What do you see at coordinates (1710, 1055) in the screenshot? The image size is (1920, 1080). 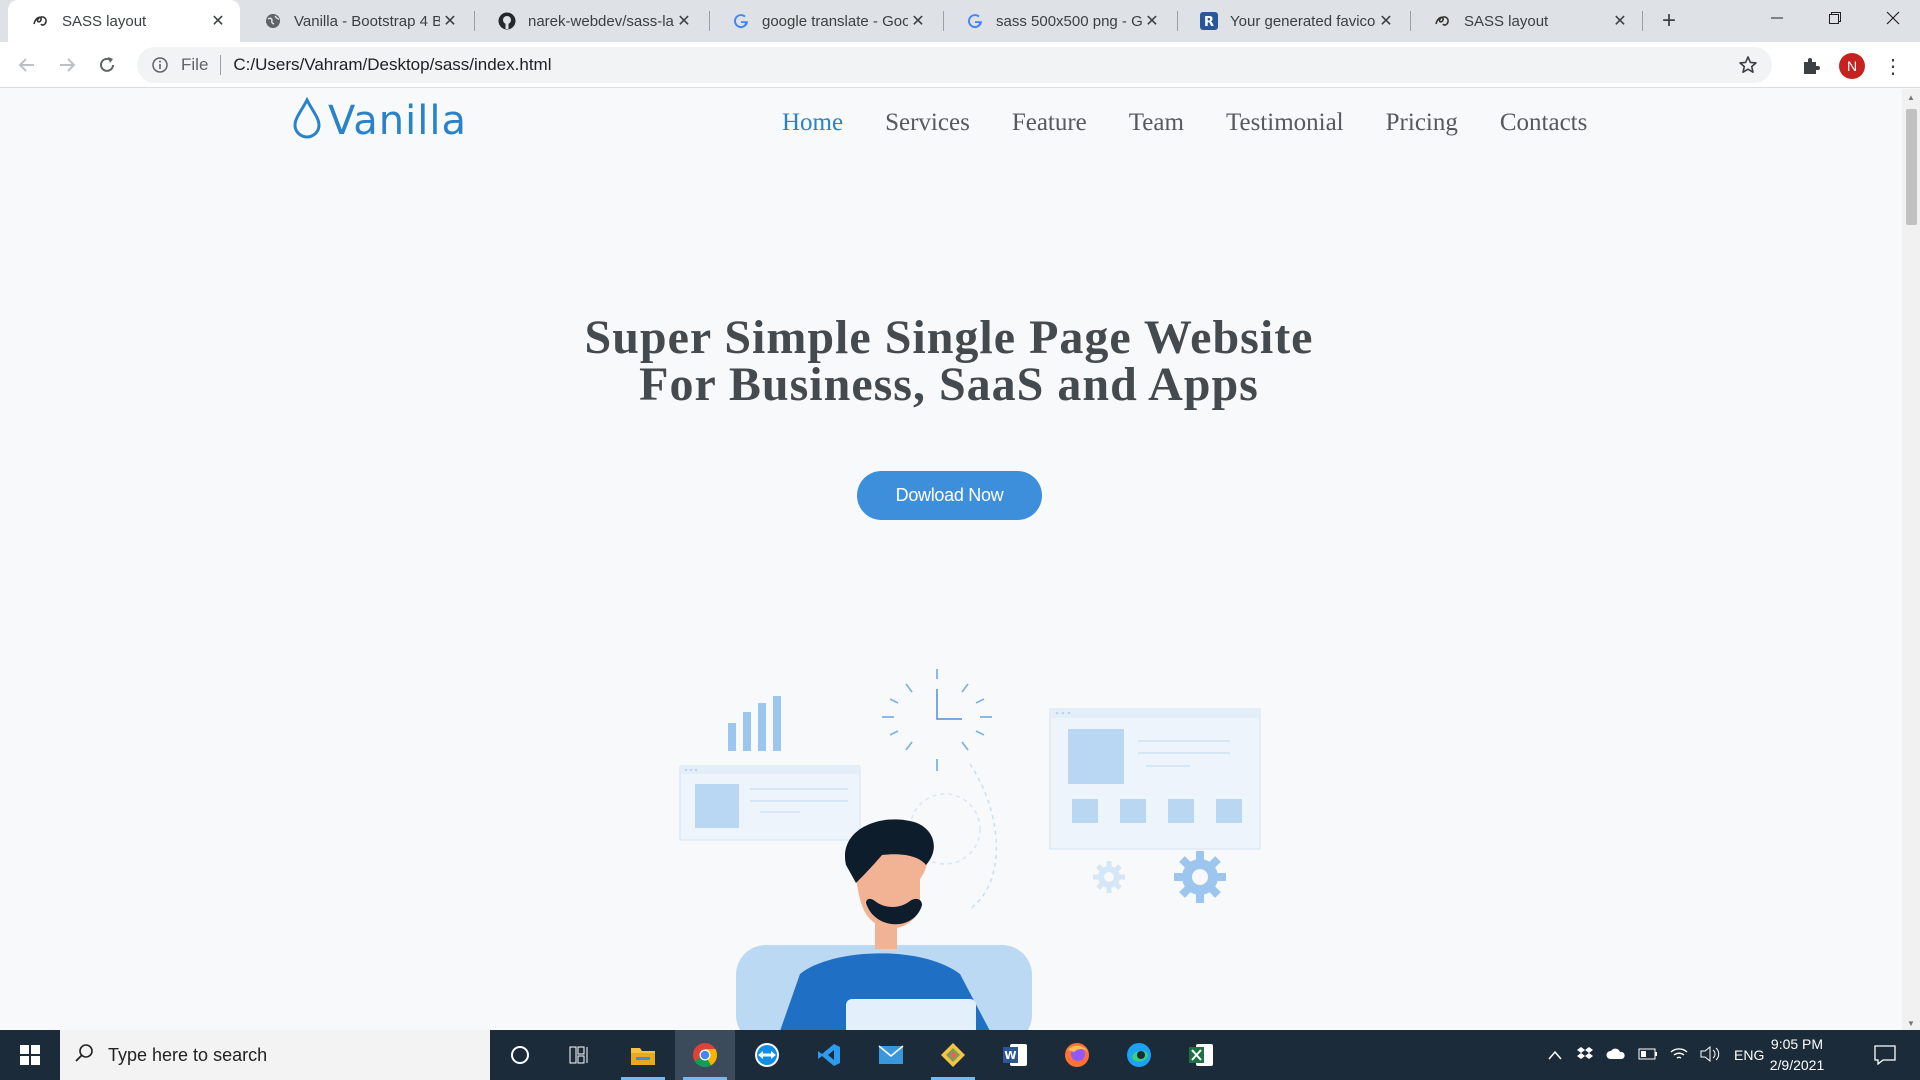 I see `volume-icon` at bounding box center [1710, 1055].